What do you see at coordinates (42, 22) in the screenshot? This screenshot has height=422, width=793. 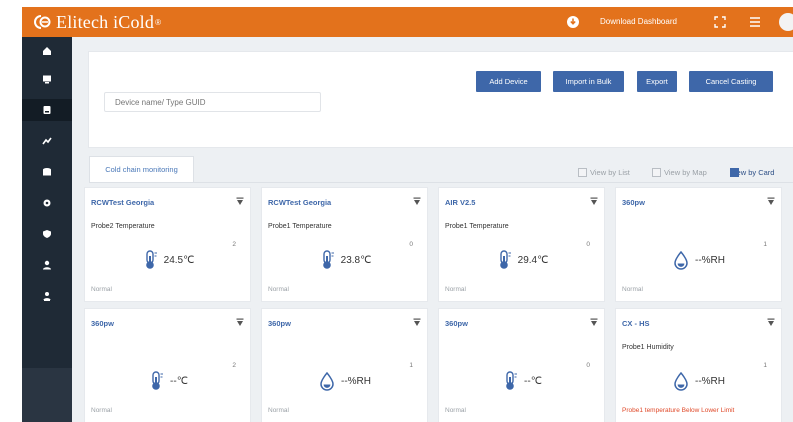 I see `elitech-logo-icon` at bounding box center [42, 22].